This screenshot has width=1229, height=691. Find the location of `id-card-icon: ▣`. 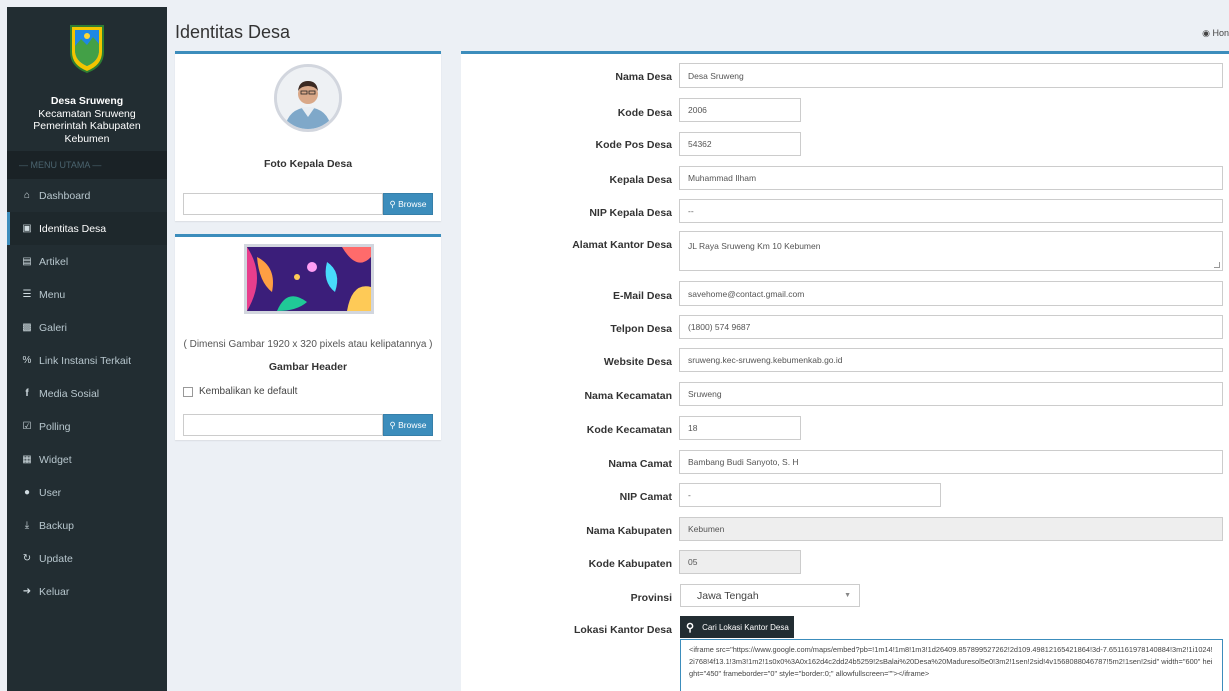

id-card-icon: ▣ is located at coordinates (27, 228).